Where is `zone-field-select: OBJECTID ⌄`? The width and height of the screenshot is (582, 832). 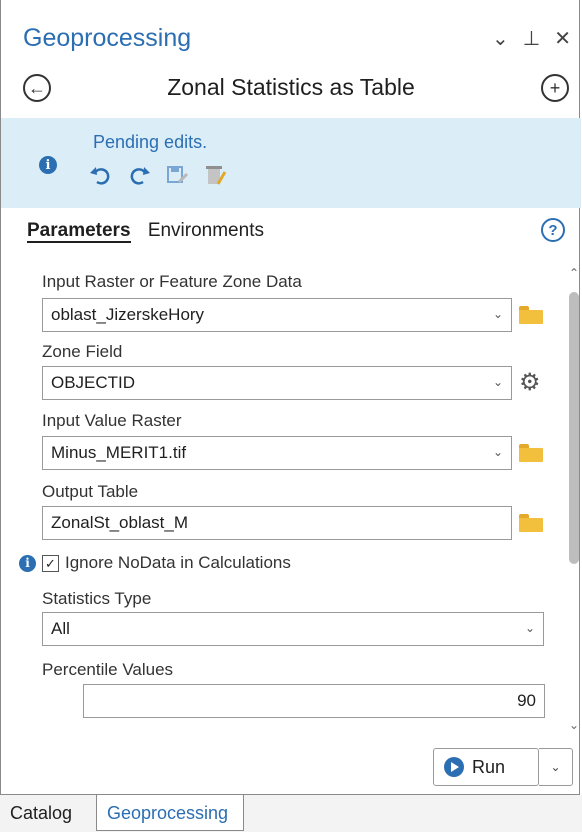 zone-field-select: OBJECTID ⌄ is located at coordinates (277, 383).